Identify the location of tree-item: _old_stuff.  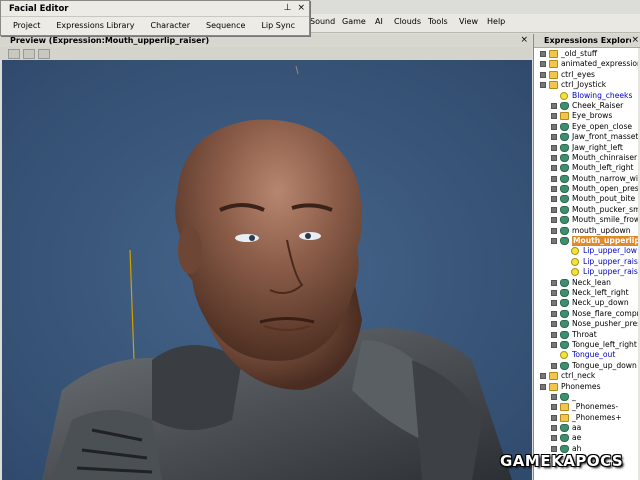
(587, 54).